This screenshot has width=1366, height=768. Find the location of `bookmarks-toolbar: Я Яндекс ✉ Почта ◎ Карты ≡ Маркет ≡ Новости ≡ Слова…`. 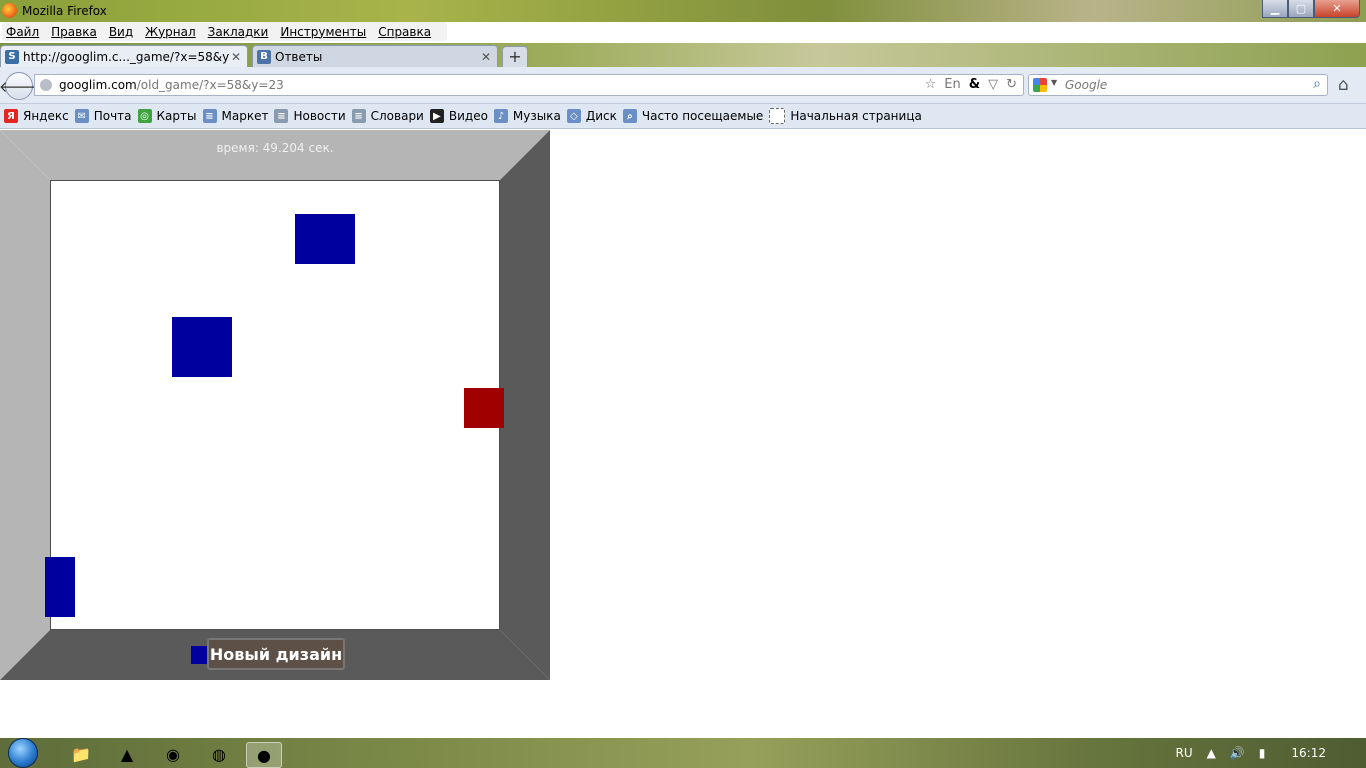

bookmarks-toolbar: Я Яндекс ✉ Почта ◎ Карты ≡ Маркет ≡ Новости ≡ Слова… is located at coordinates (683, 116).